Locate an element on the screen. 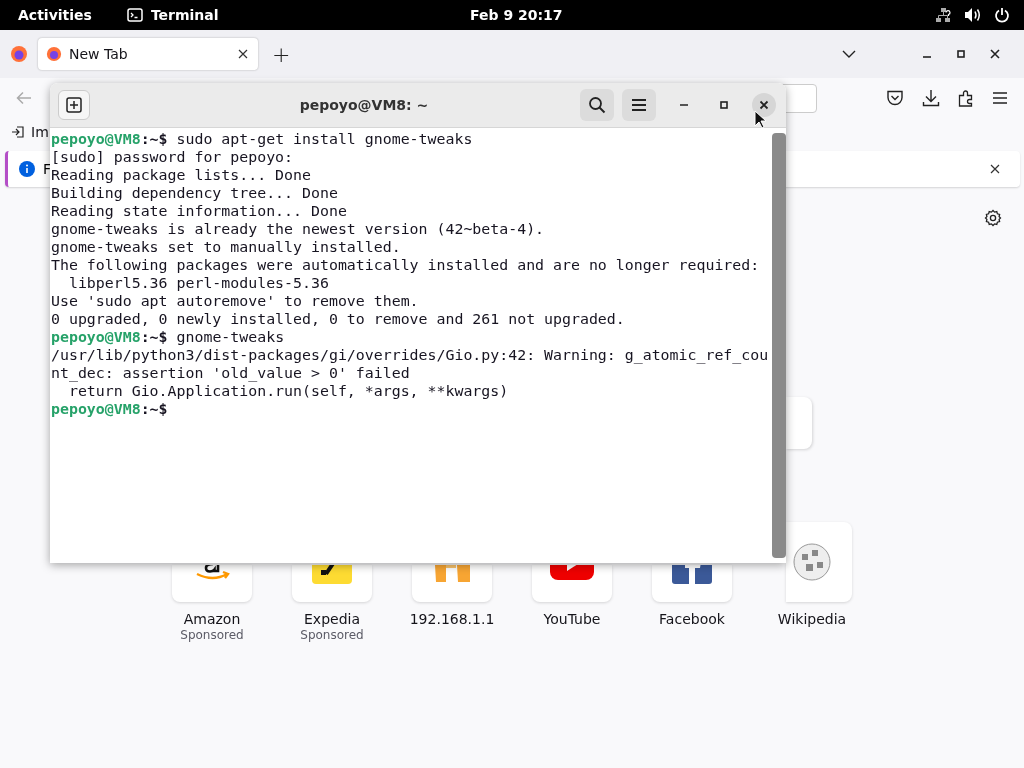 Image resolution: width=1024 pixels, height=768 pixels. terminal-line: nt_dec: assertion 'old_value > 0' failed is located at coordinates (231, 373).